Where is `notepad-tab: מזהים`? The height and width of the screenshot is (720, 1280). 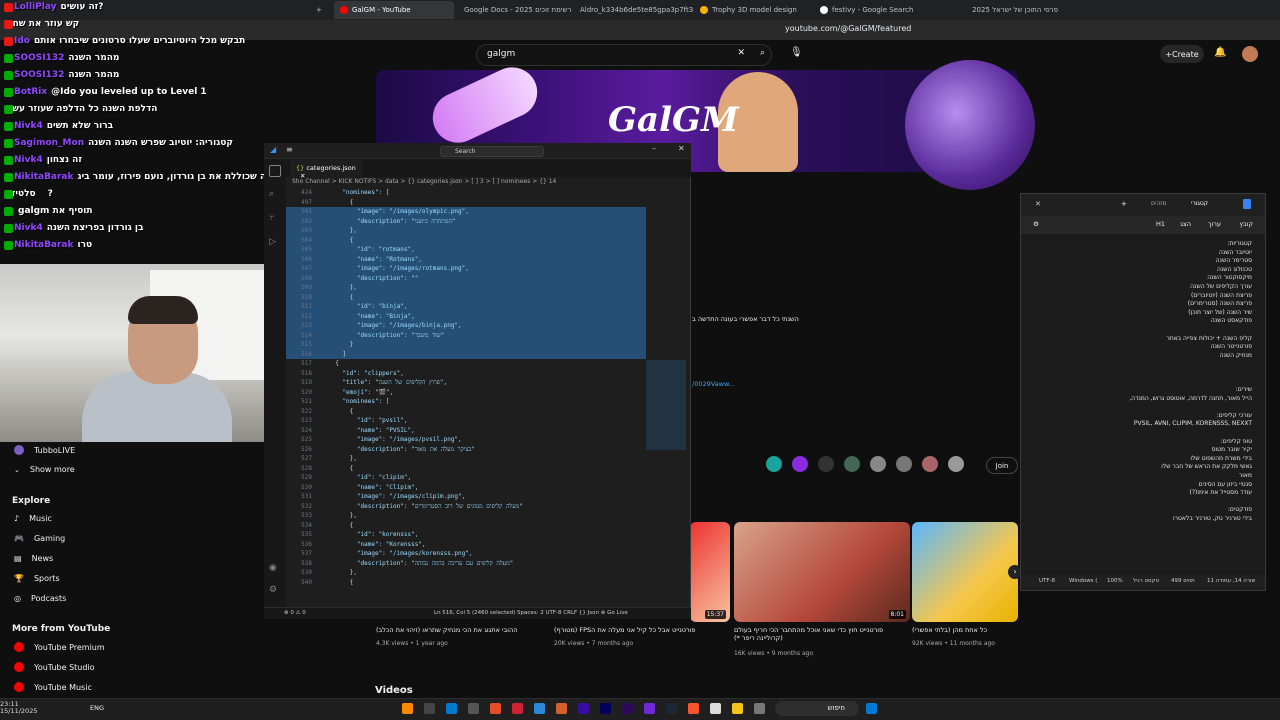
notepad-tab: מזהים is located at coordinates (1158, 203).